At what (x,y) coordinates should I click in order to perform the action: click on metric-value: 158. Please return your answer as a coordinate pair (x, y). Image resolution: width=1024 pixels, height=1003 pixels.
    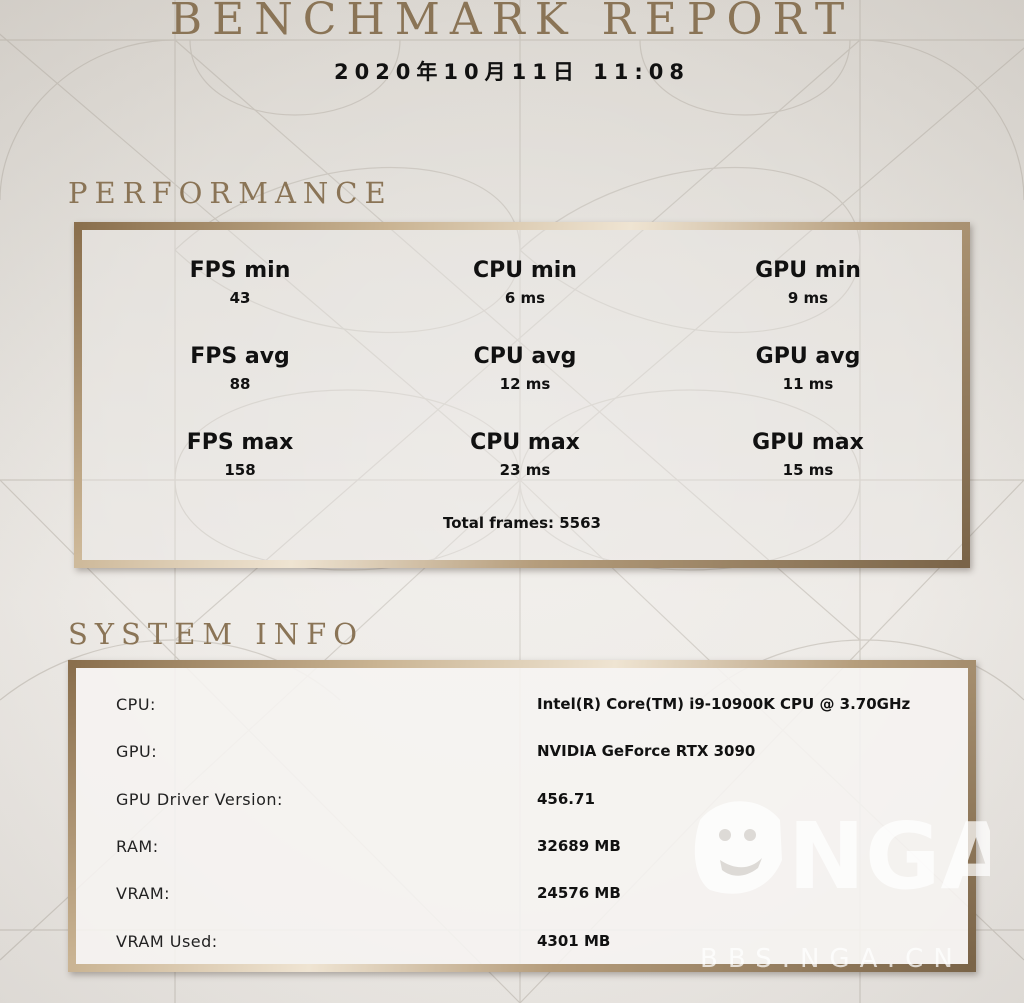
    Looking at the image, I should click on (240, 470).